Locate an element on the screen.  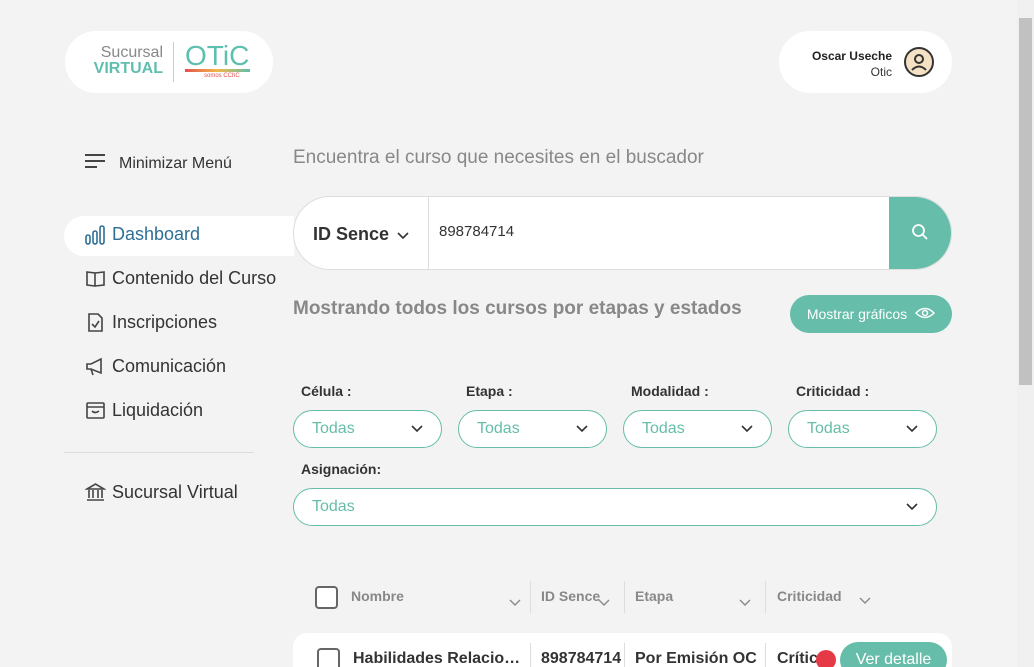
avatar-icon is located at coordinates (919, 62).